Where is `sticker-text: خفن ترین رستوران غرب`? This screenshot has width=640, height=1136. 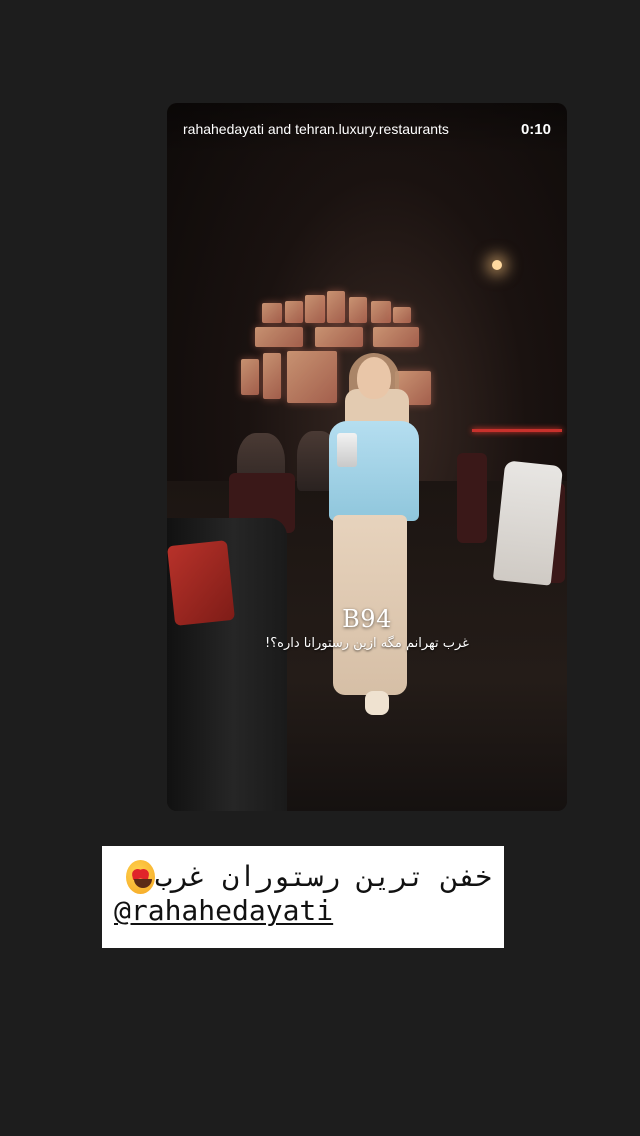 sticker-text: خفن ترین رستوران غرب is located at coordinates (323, 876).